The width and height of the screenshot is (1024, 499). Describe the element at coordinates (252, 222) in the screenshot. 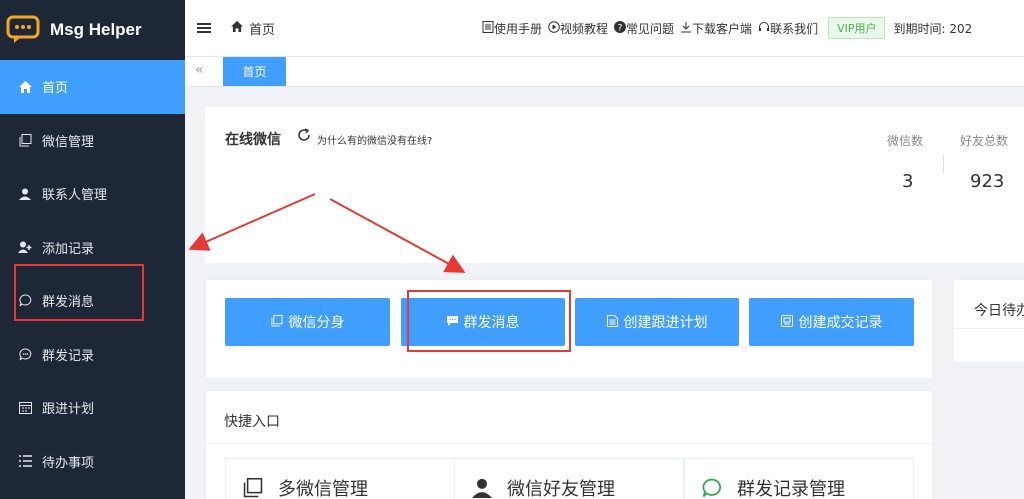

I see `annotation-arrow-left` at that location.